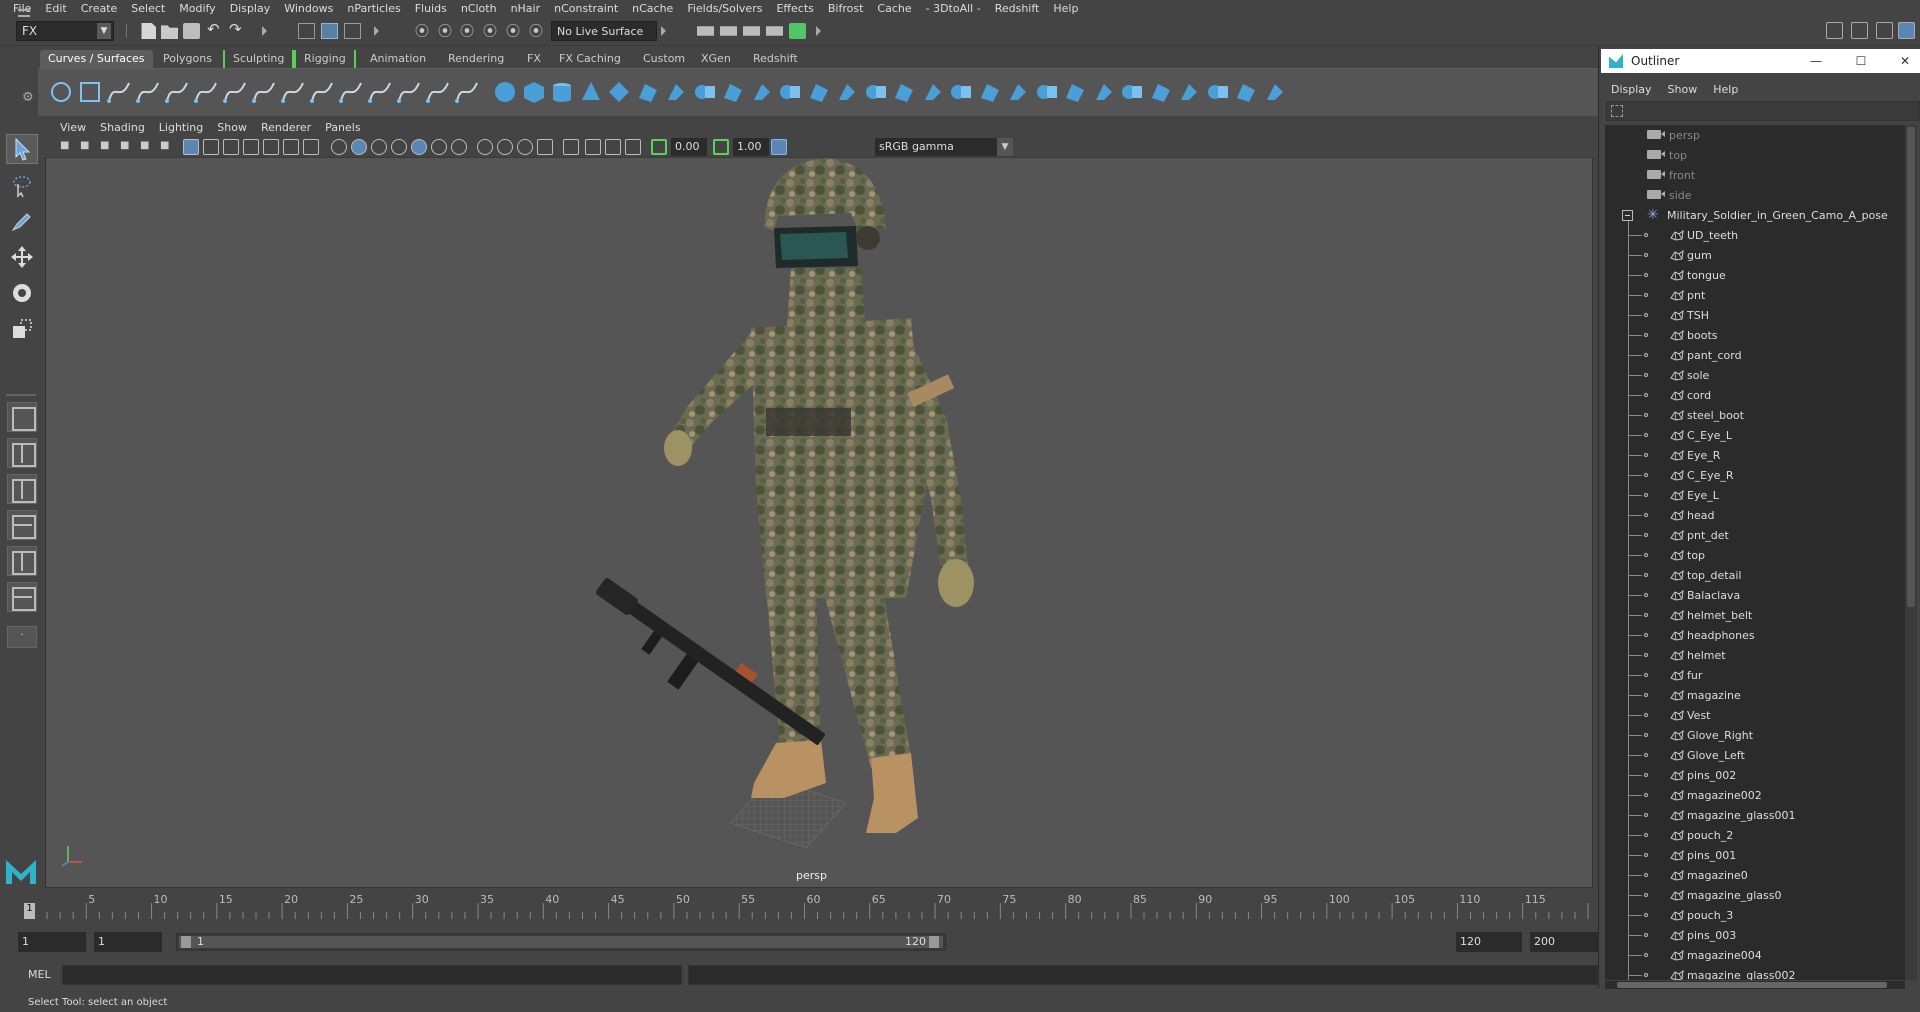 The image size is (1920, 1012). Describe the element at coordinates (459, 147) in the screenshot. I see `screen-space-ao-icon` at that location.